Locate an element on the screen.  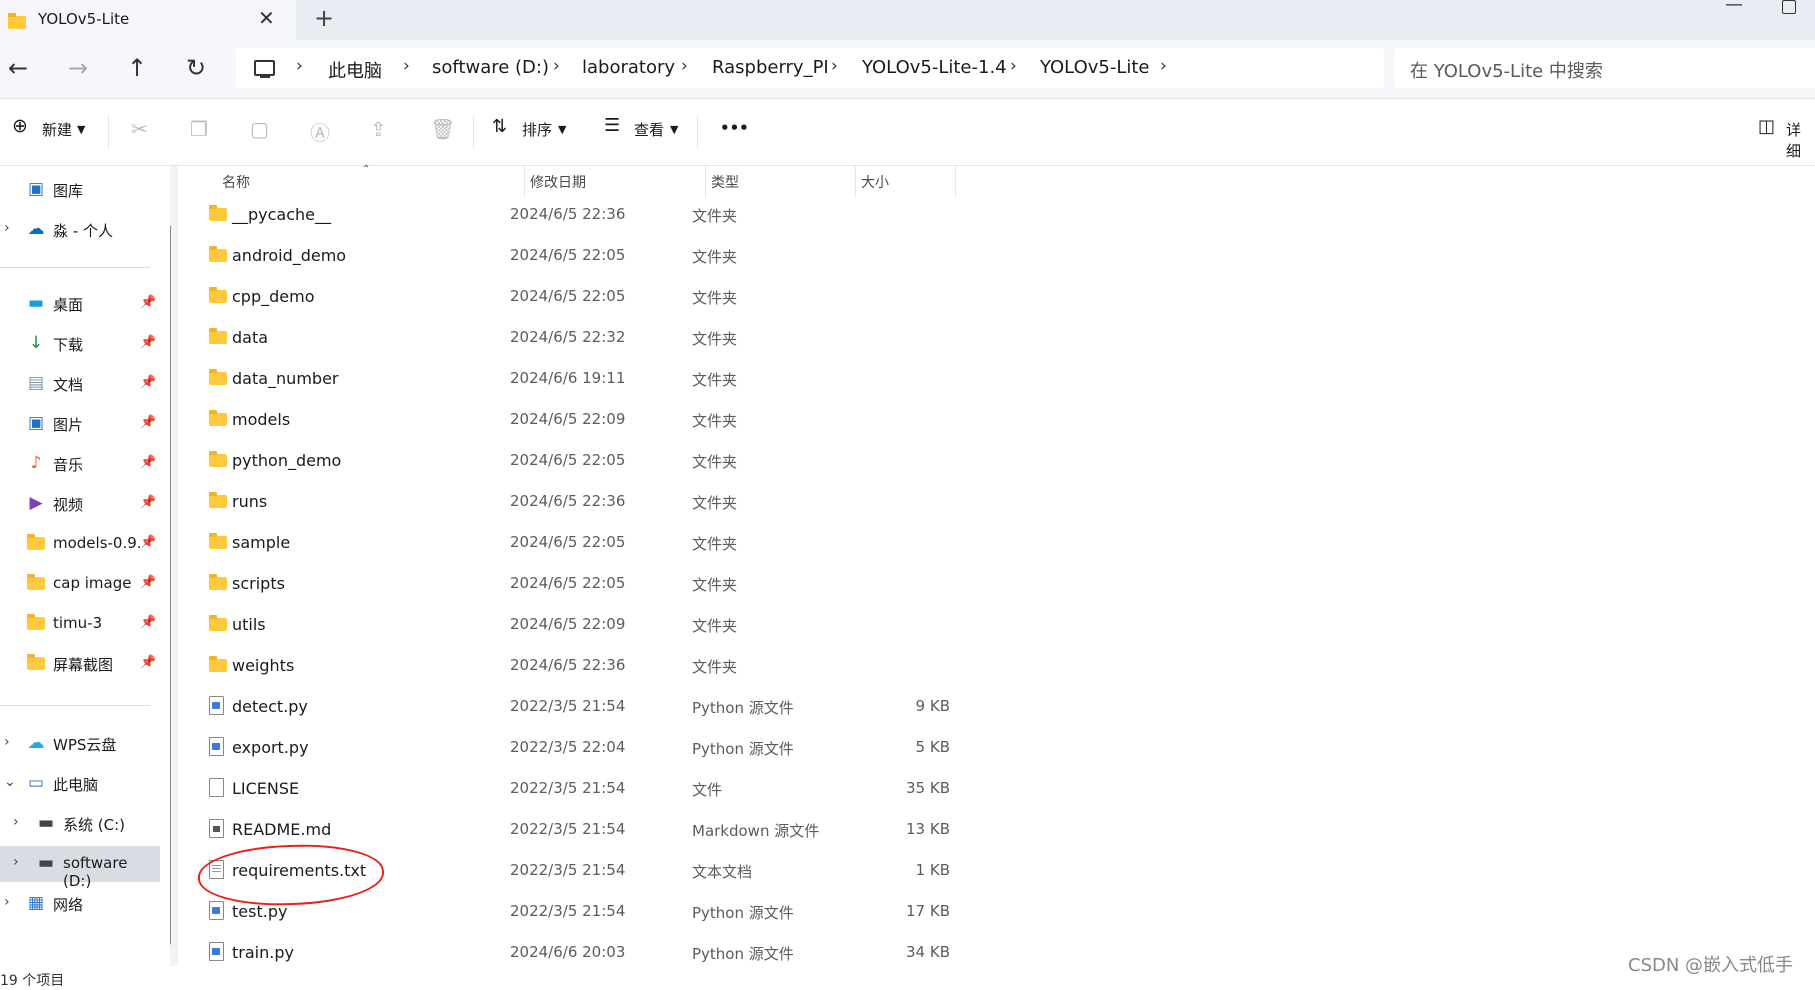
sidebar-item-onedrive: › ☁ 淼 - 个人 is located at coordinates (80, 230).